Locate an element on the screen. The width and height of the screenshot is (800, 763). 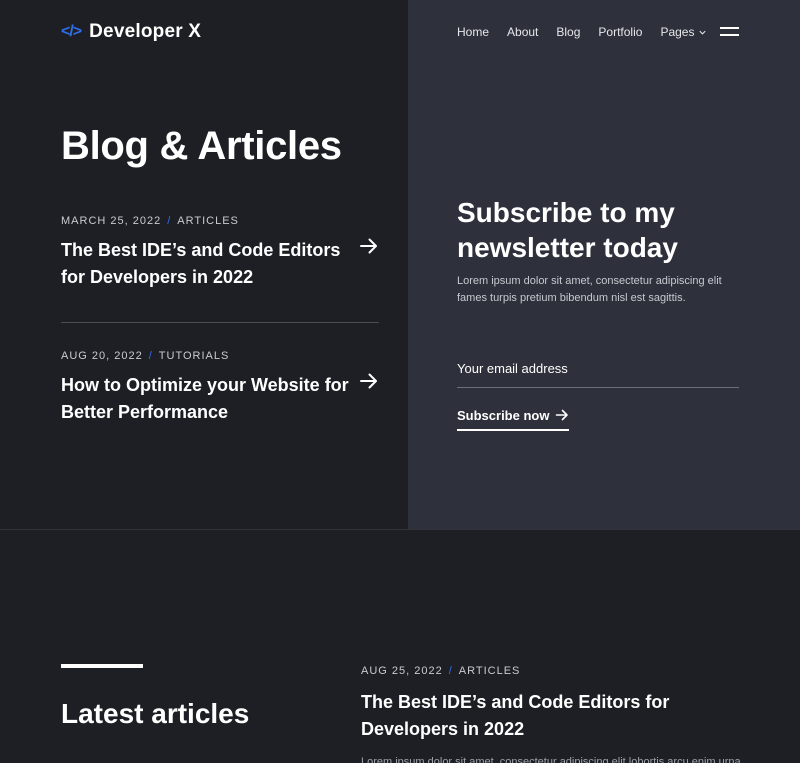
nav-link-portfolio: Portfolio is located at coordinates (620, 32).